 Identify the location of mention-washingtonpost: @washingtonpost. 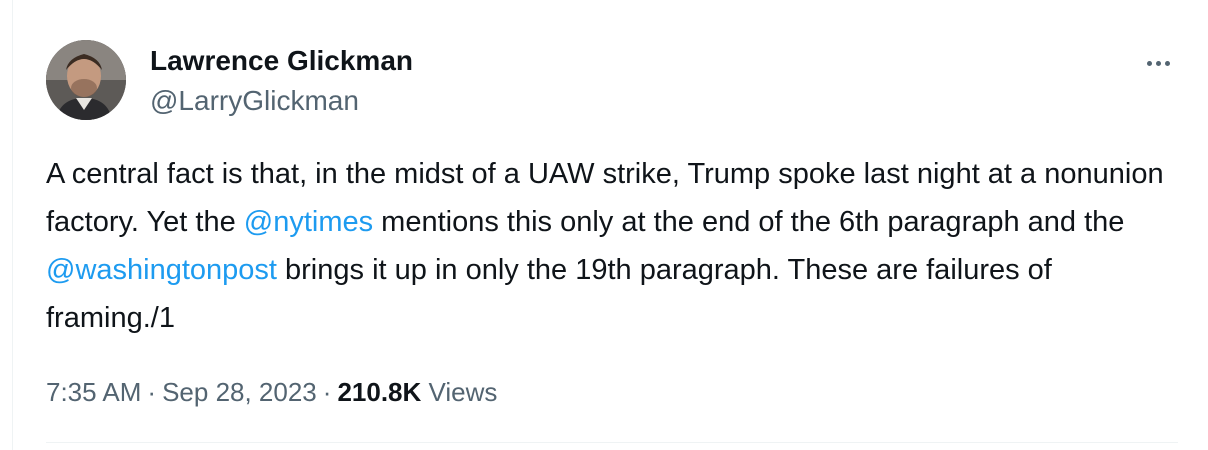
(161, 270).